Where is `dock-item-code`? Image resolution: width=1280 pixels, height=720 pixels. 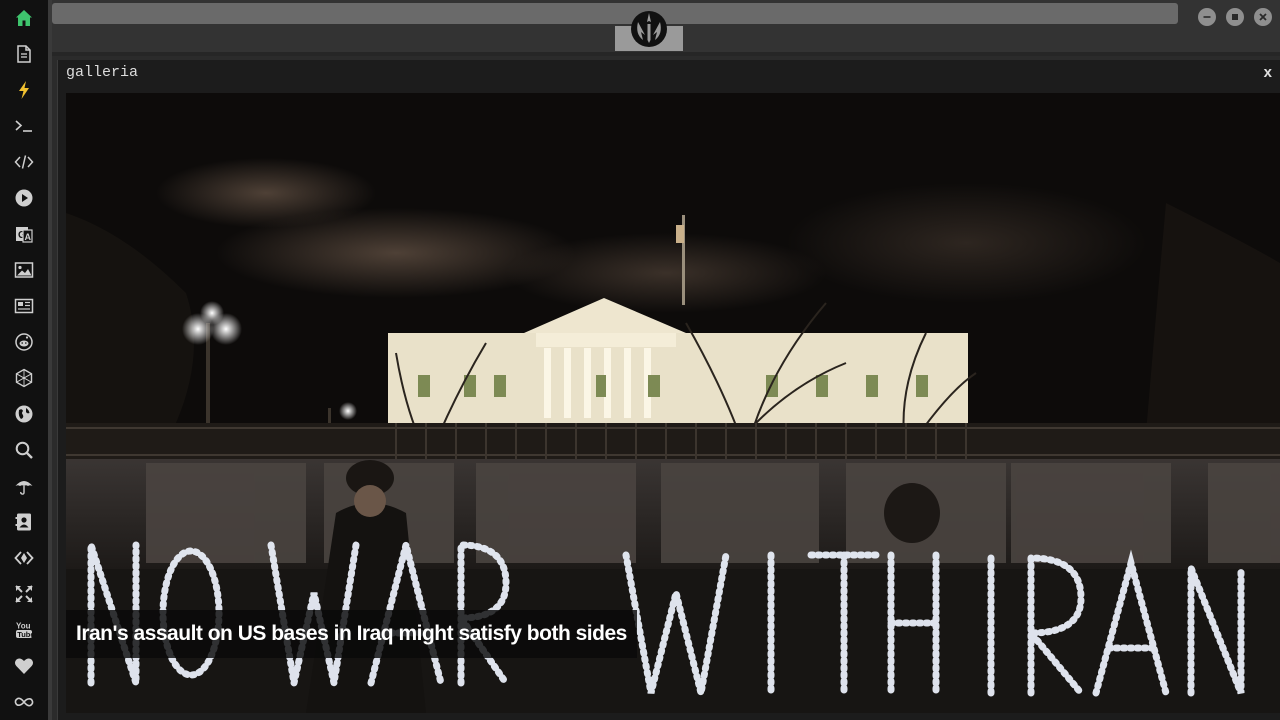
dock-item-code is located at coordinates (24, 162).